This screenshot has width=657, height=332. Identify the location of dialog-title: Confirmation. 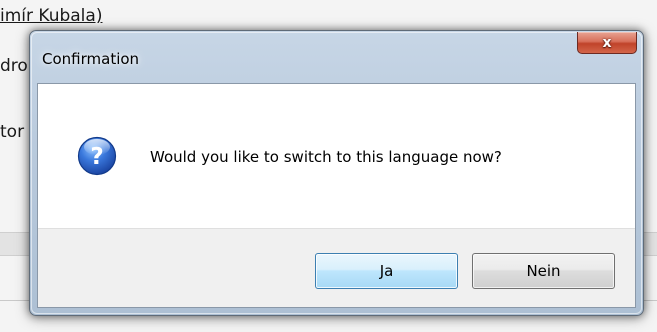
(91, 59).